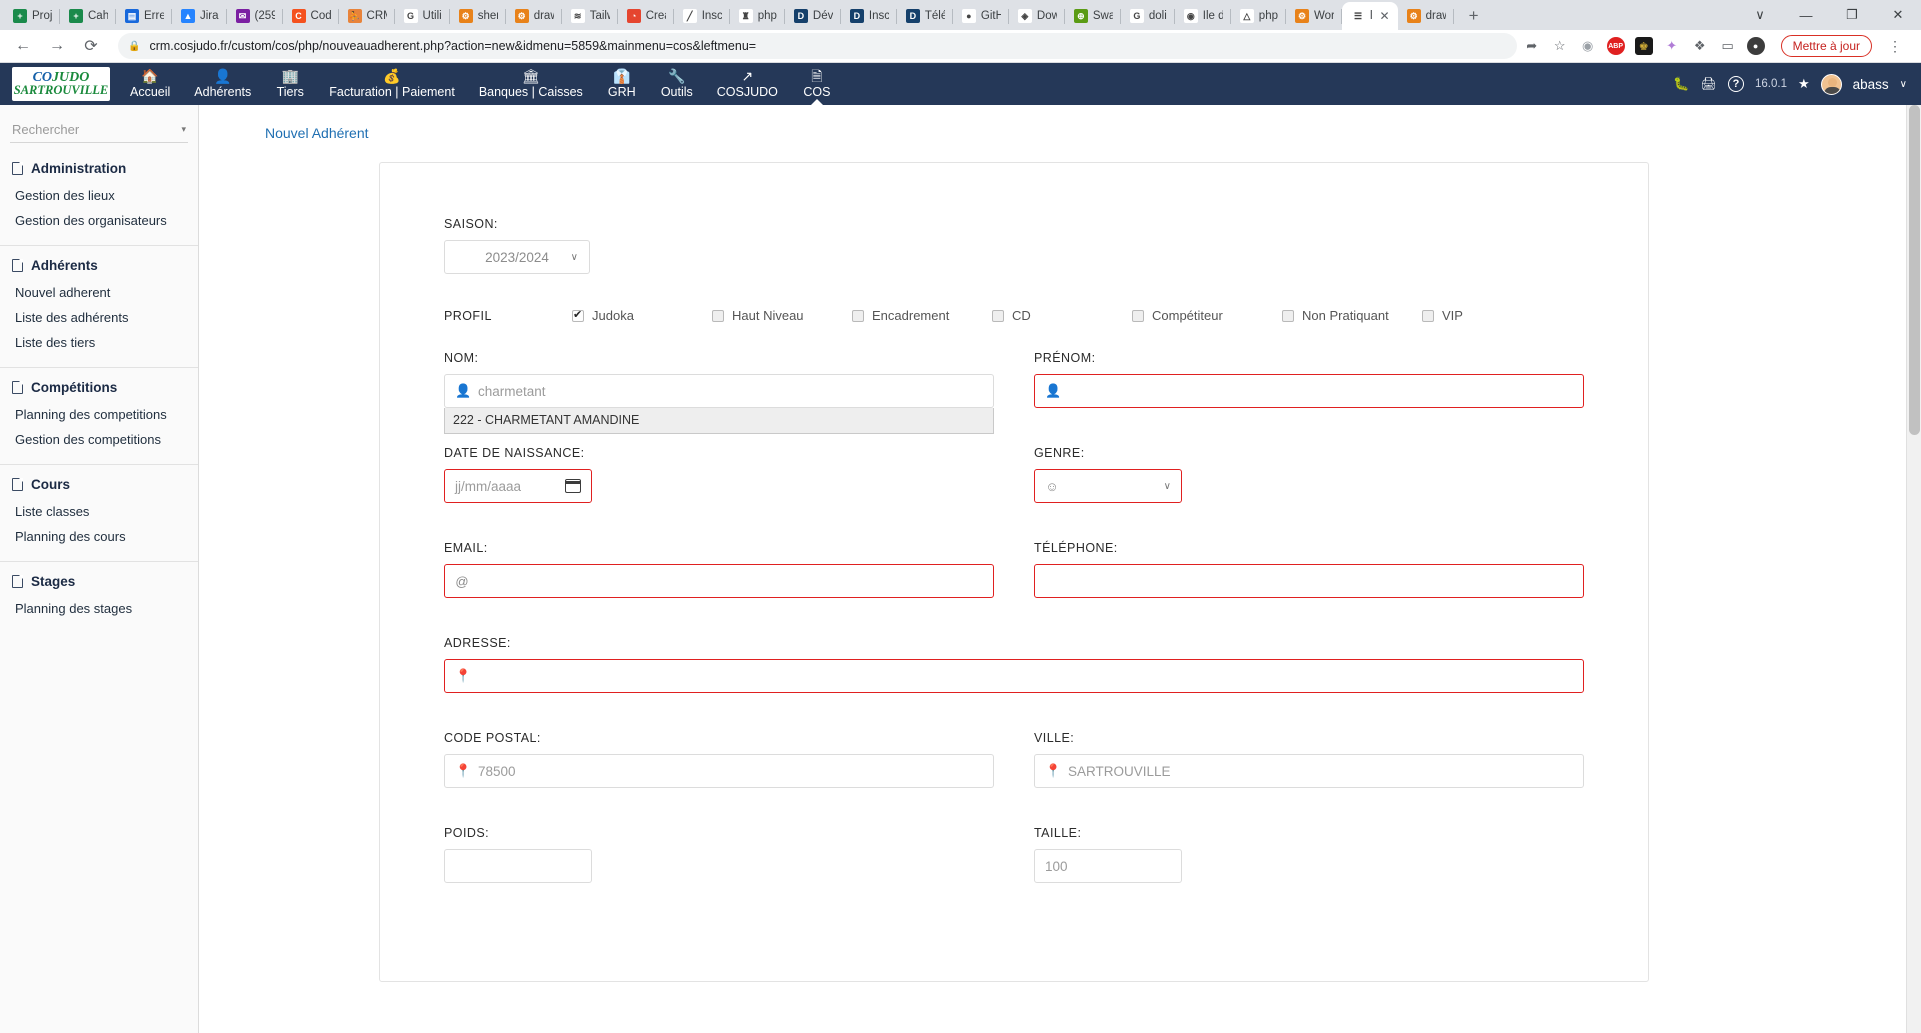 The width and height of the screenshot is (1921, 1033). What do you see at coordinates (99, 318) in the screenshot?
I see `sidebar-item-liste-des-adh-rents: Liste des adhérents` at bounding box center [99, 318].